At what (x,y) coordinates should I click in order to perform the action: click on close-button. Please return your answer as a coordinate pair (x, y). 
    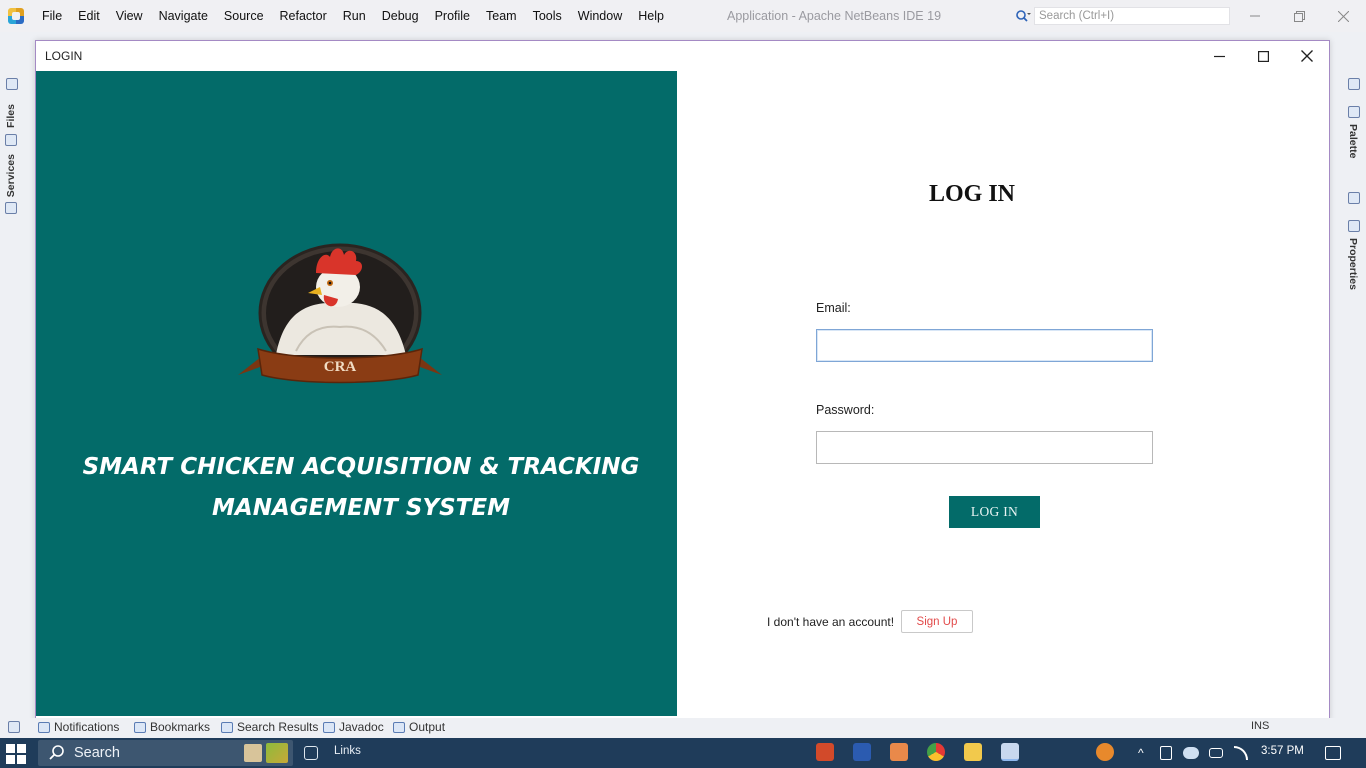
    Looking at the image, I should click on (1307, 56).